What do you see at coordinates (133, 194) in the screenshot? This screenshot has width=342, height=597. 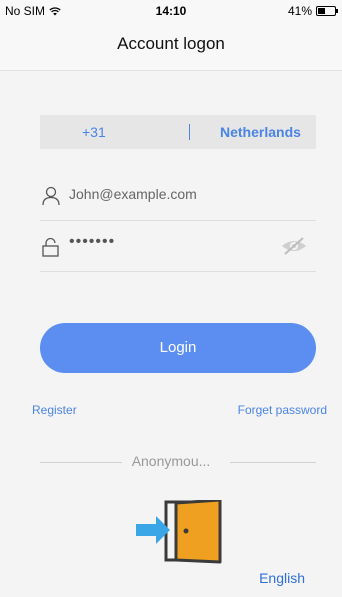 I see `account-input-value: John@example.com` at bounding box center [133, 194].